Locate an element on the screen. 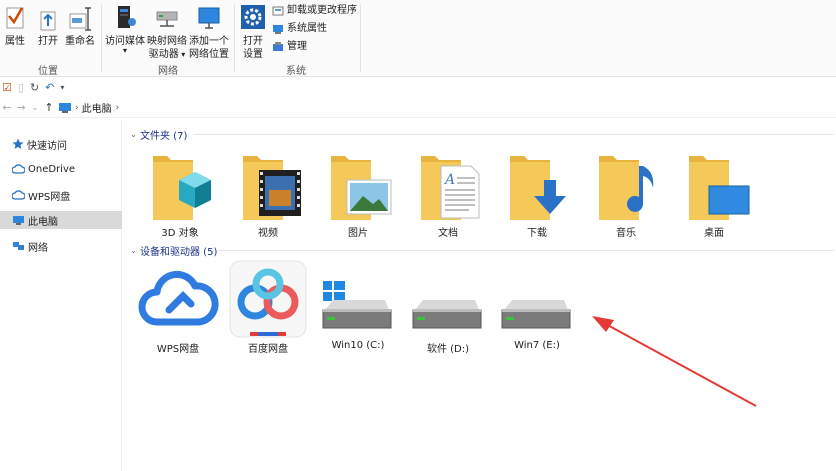 The height and width of the screenshot is (471, 836). devices-header-label: 设备和驱动器 (5) is located at coordinates (179, 252).